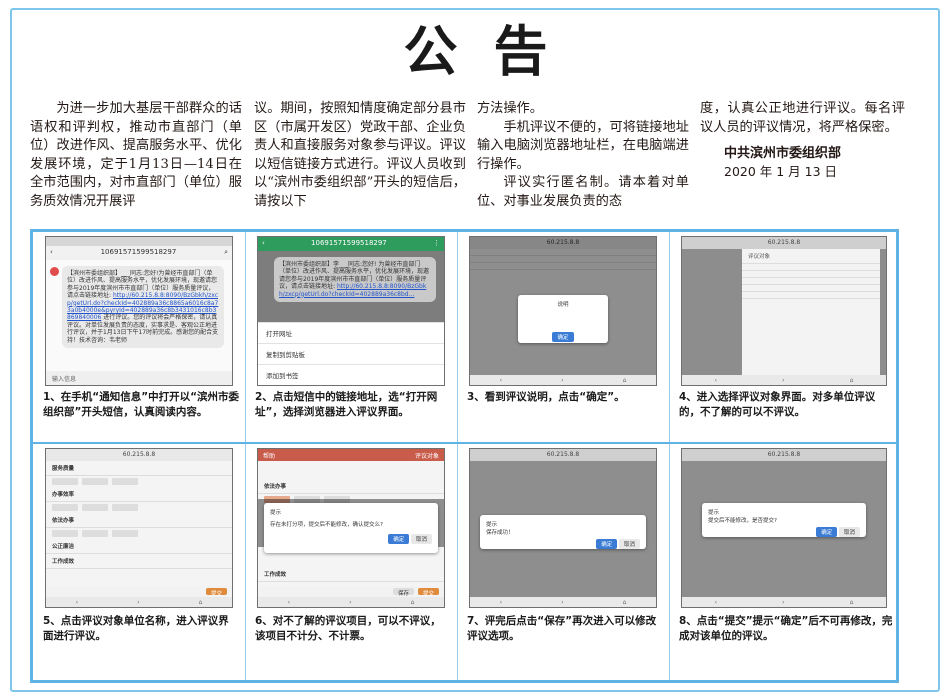 The image size is (951, 699). What do you see at coordinates (436, 244) in the screenshot?
I see `menu-icon: ⋮` at bounding box center [436, 244].